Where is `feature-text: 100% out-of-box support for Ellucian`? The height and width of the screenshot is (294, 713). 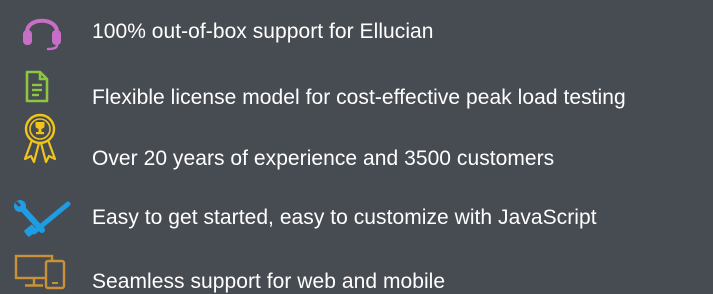 feature-text: 100% out-of-box support for Ellucian is located at coordinates (263, 31).